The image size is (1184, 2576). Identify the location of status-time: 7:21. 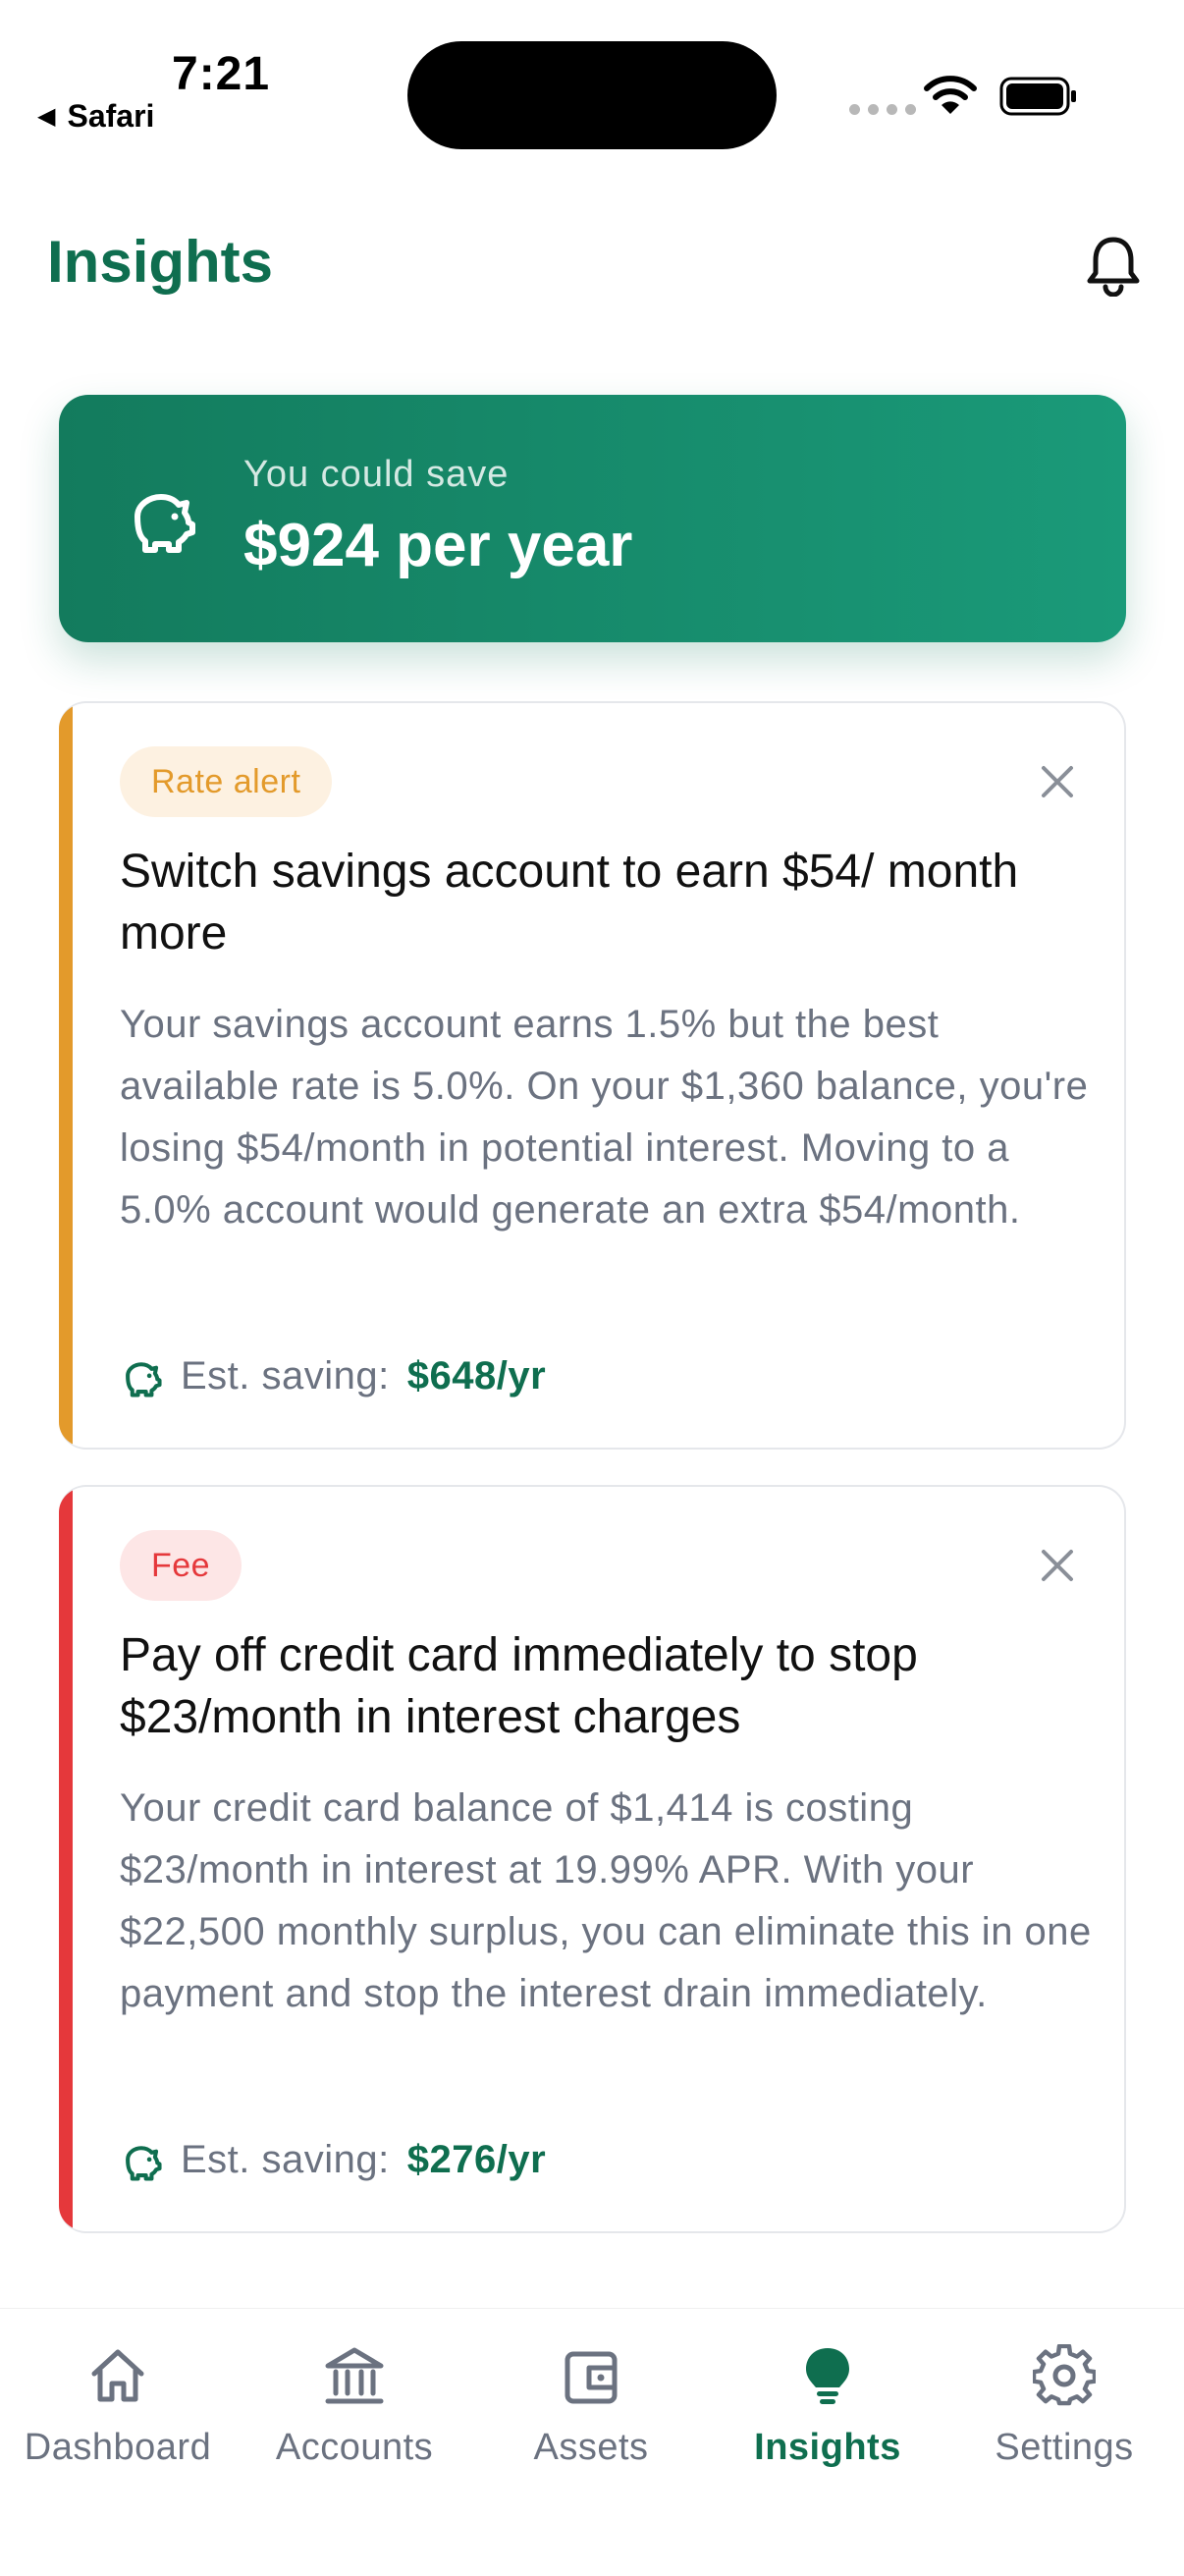
(222, 74).